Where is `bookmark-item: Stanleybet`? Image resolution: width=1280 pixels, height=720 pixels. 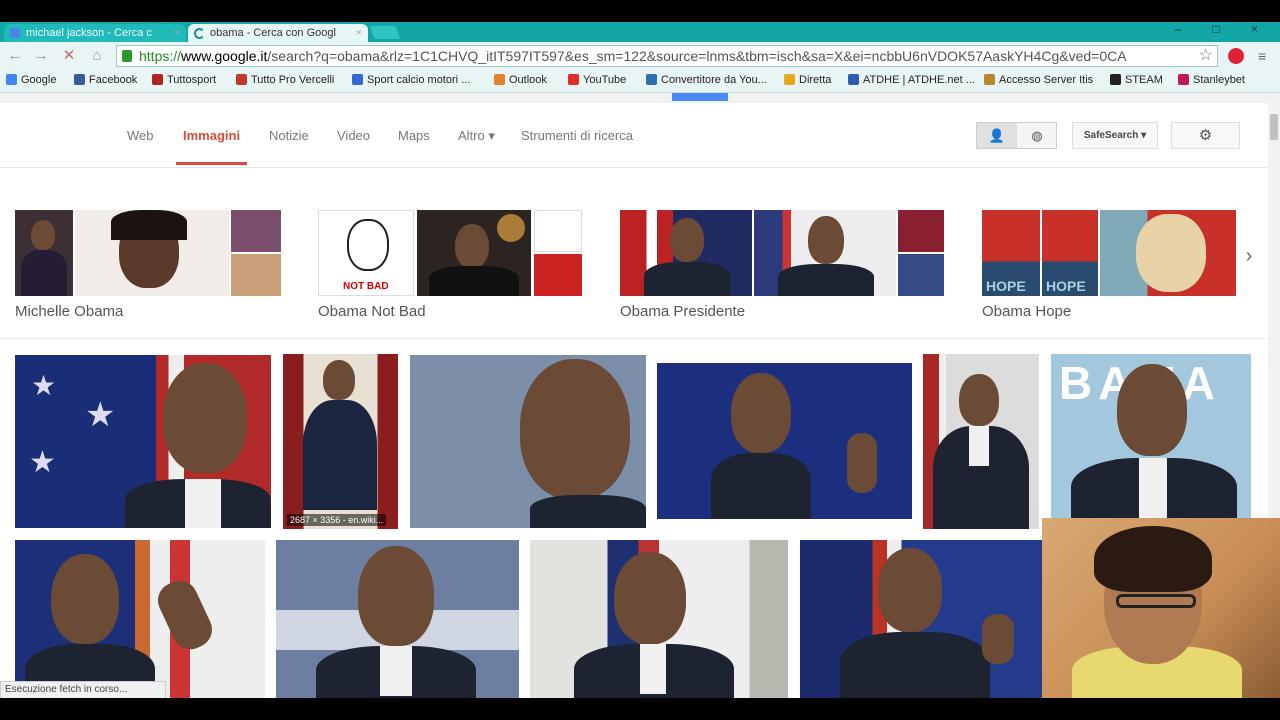
bookmark-item: Stanleybet is located at coordinates (1211, 80).